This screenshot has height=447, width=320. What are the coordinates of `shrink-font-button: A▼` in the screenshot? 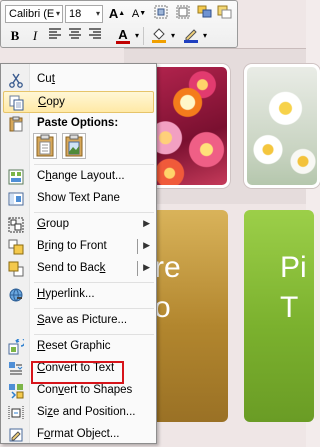 It's located at (139, 14).